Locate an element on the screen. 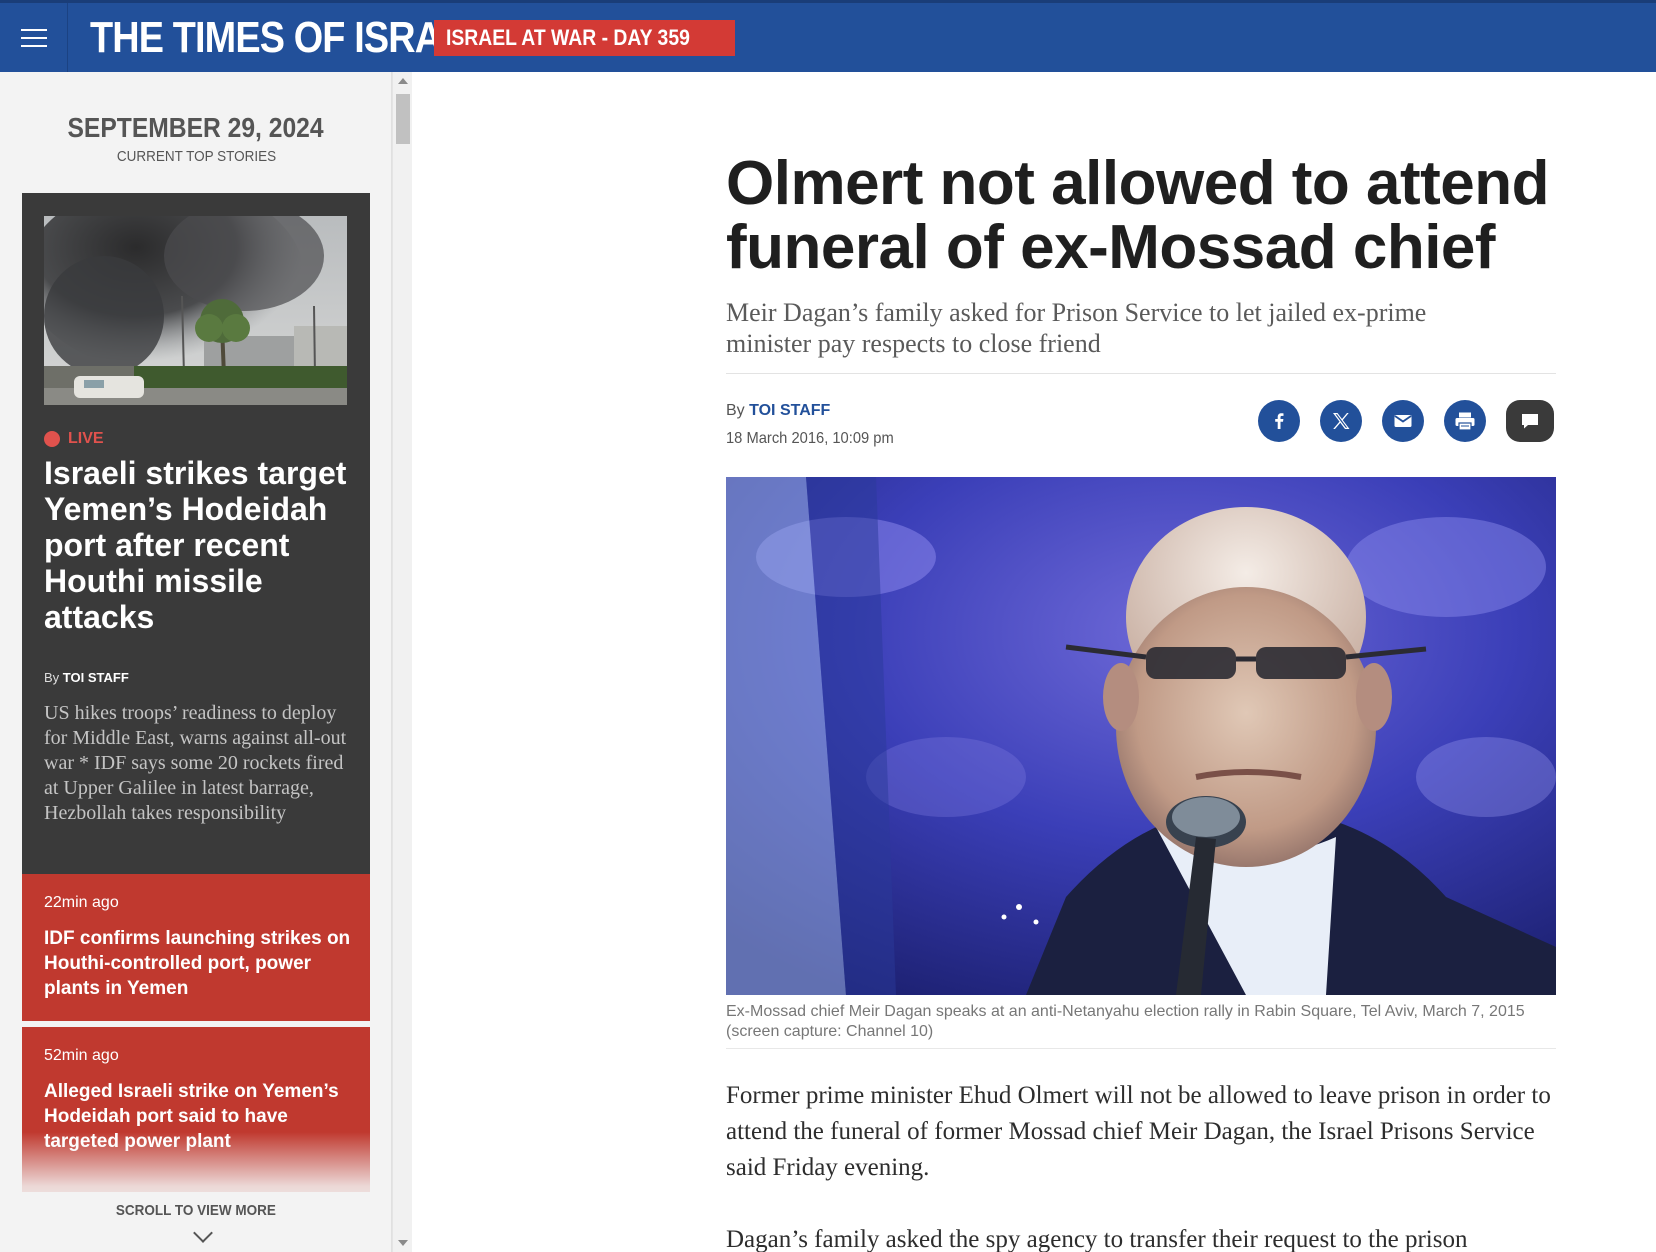  sidebar-scrollbar is located at coordinates (402, 662).